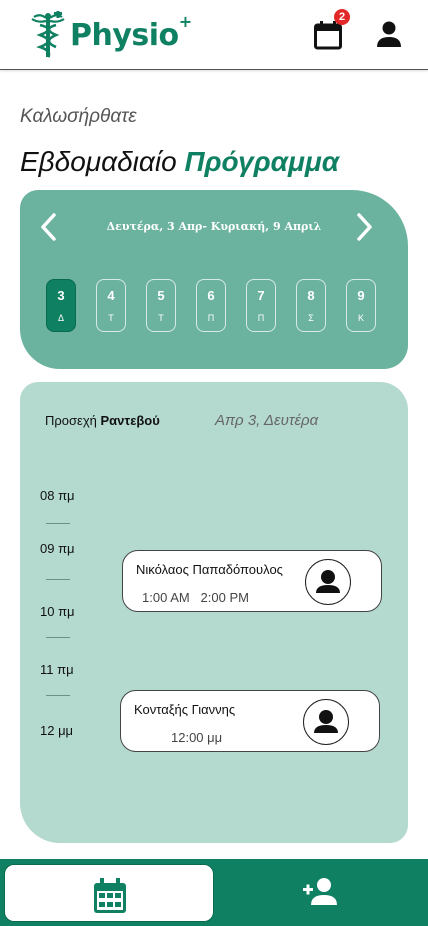  Describe the element at coordinates (209, 569) in the screenshot. I see `patient-name: Νικόλαος Παπαδόπουλος` at that location.